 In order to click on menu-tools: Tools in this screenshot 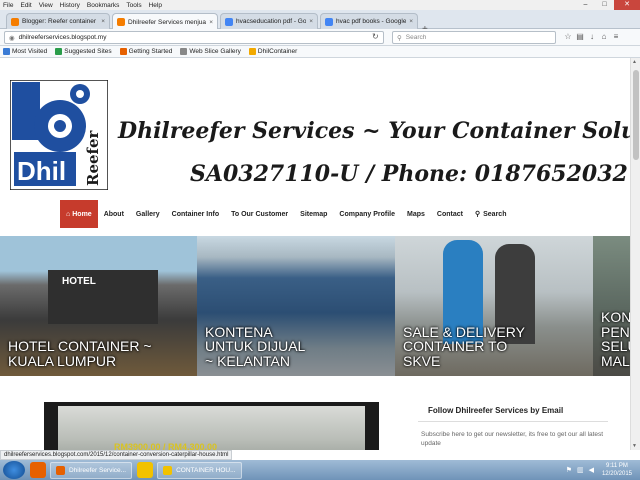, I will do `click(133, 5)`.